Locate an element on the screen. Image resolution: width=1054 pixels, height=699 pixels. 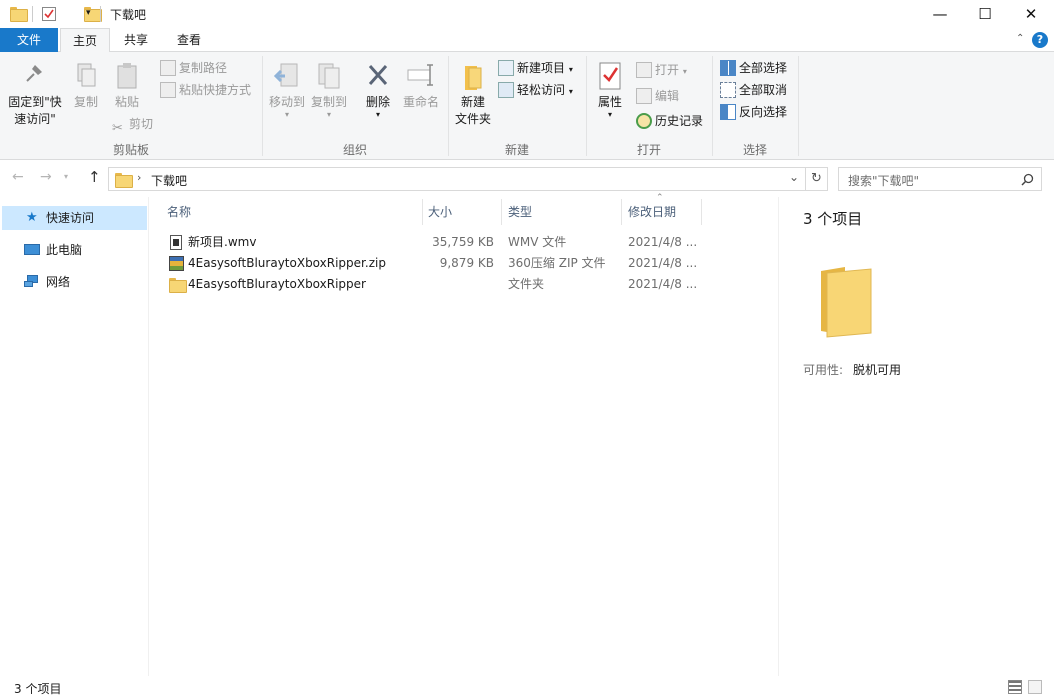
paste-shortcut-button: 粘贴快捷方式 is located at coordinates (205, 90).